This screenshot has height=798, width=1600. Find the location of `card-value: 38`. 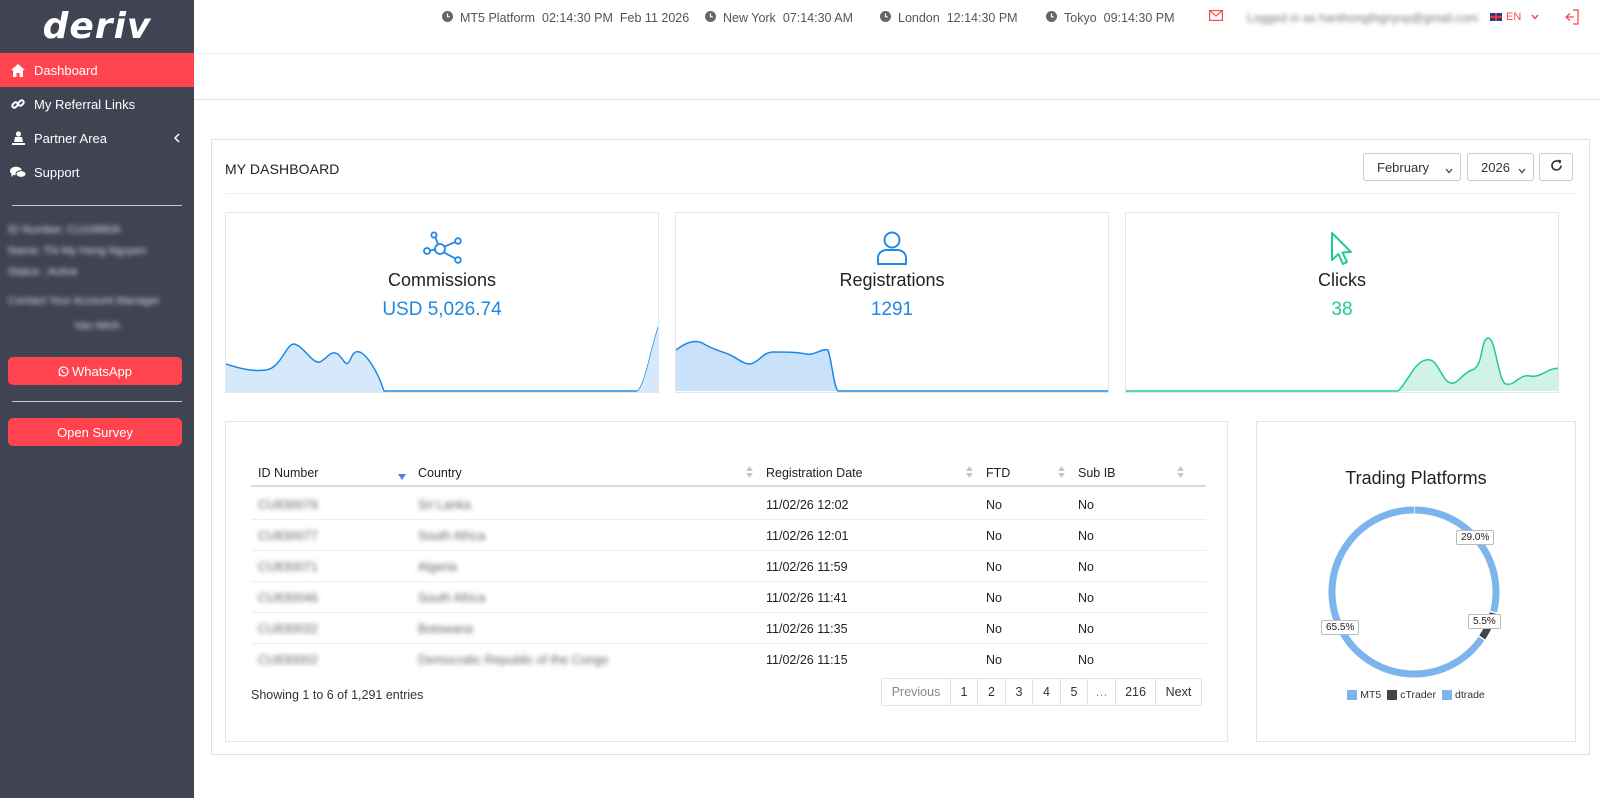

card-value: 38 is located at coordinates (1342, 309).